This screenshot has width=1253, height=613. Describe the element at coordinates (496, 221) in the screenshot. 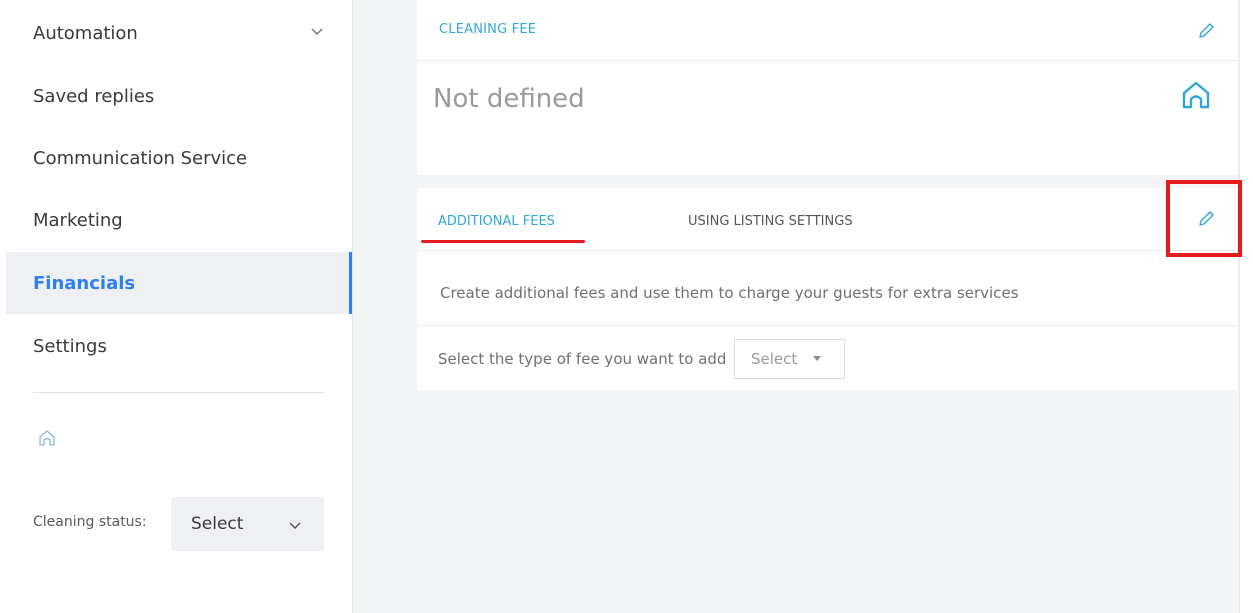

I see `tab-additional-fees: ADDITIONAL FEES` at that location.